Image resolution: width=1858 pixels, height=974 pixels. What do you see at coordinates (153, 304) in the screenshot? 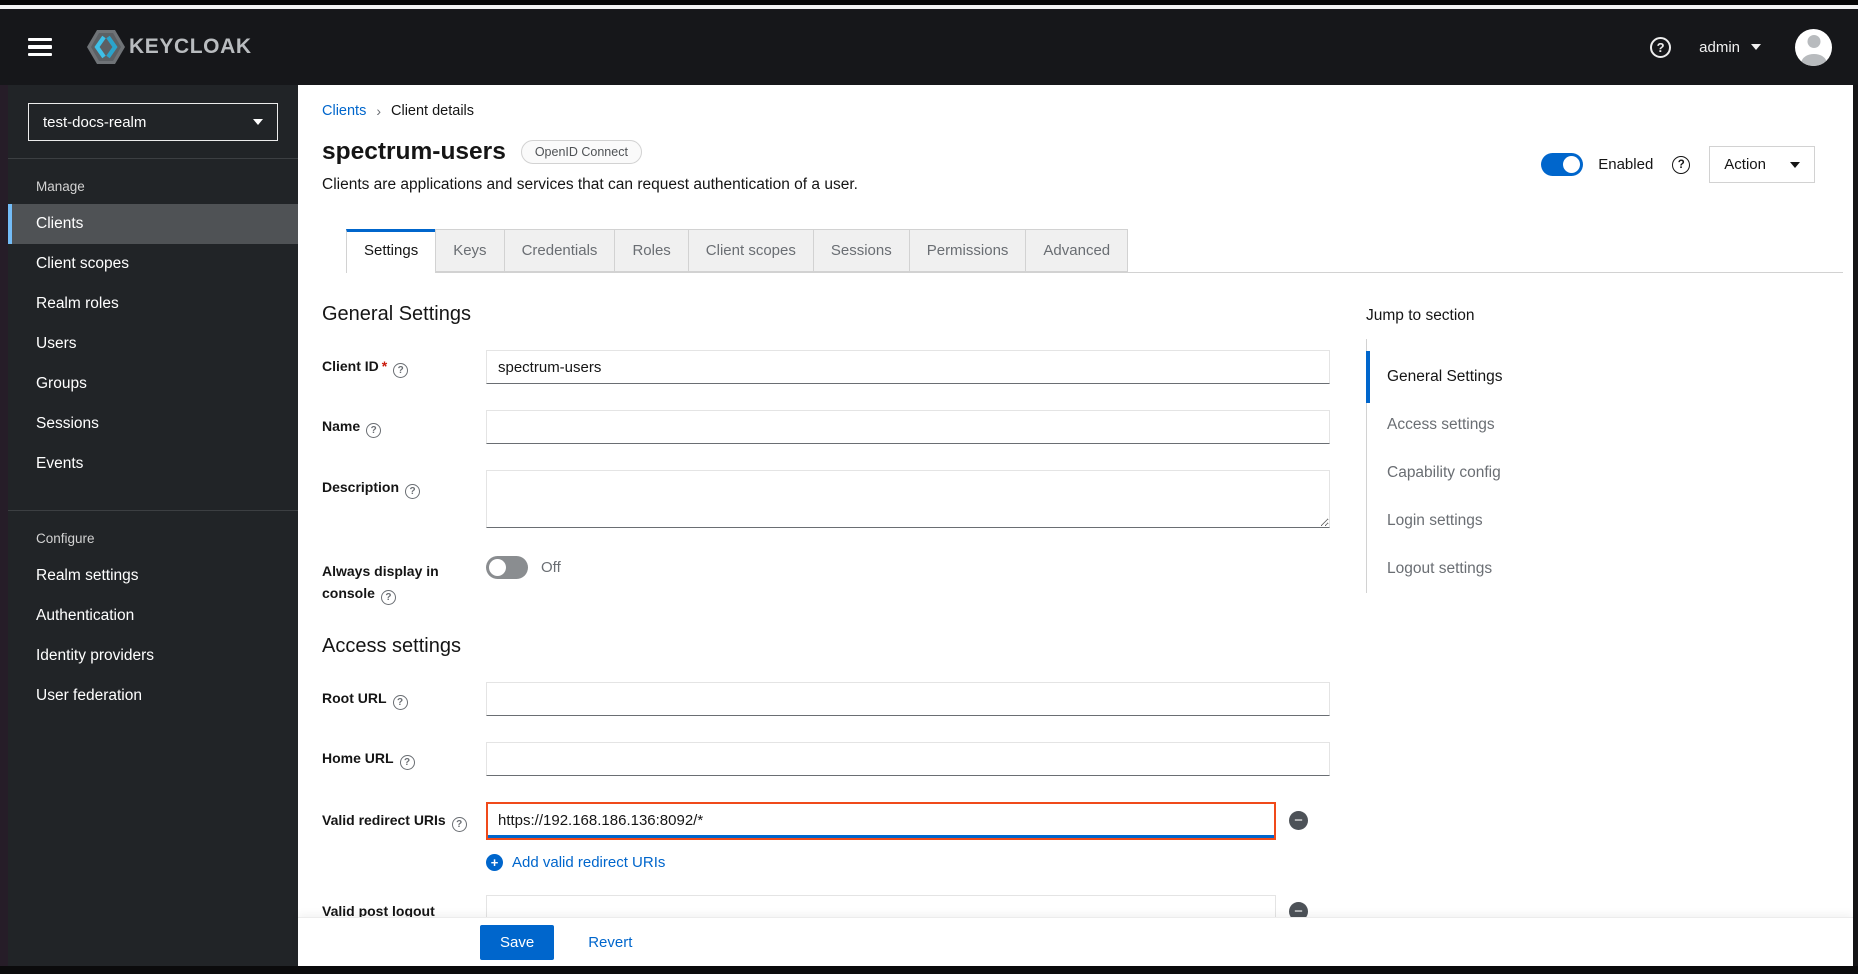
I see `sidebar-item-realm-roles: Realm roles` at bounding box center [153, 304].